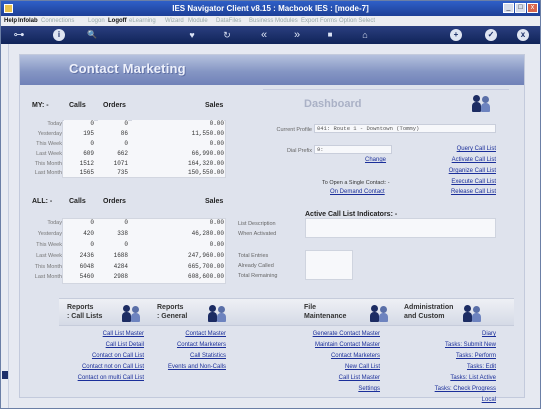  Describe the element at coordinates (325, 356) in the screenshot. I see `link-contact-marketers-fm: Contact Marketers` at that location.